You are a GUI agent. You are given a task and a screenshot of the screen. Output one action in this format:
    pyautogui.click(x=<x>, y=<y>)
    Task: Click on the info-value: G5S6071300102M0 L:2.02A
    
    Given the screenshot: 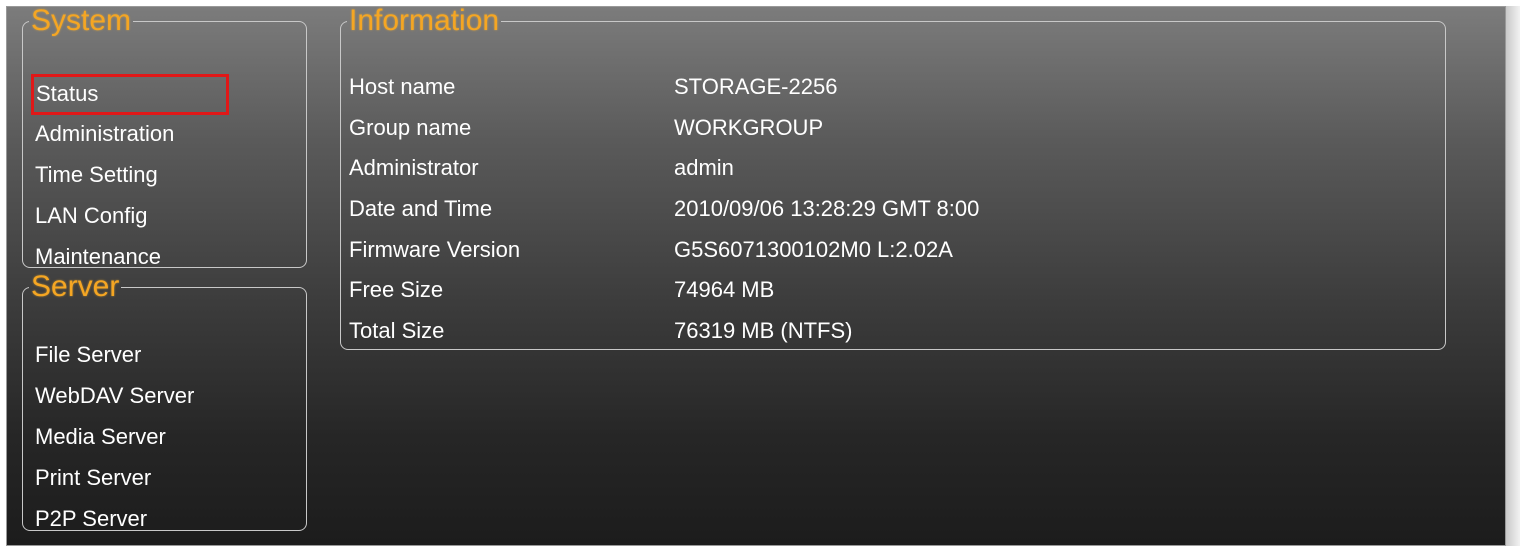 What is the action you would take?
    pyautogui.click(x=813, y=249)
    